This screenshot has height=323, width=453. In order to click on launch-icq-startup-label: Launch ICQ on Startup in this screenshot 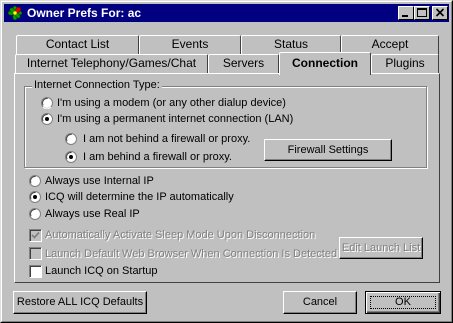, I will do `click(101, 271)`.